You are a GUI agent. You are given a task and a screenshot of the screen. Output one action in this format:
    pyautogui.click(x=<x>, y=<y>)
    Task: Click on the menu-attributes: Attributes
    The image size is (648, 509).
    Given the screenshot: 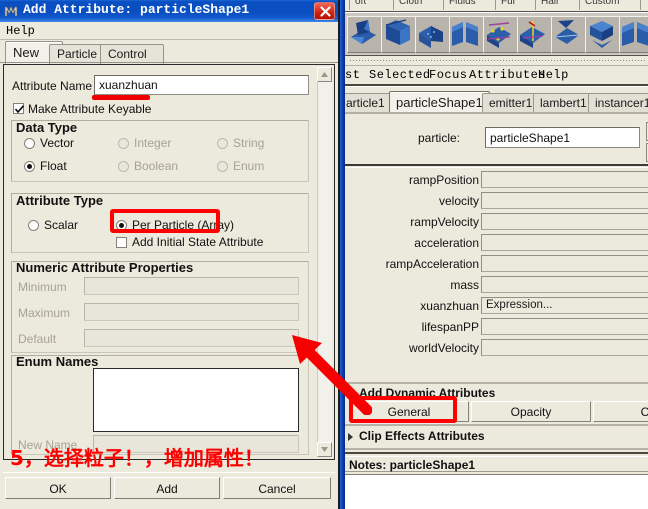 What is the action you would take?
    pyautogui.click(x=507, y=75)
    